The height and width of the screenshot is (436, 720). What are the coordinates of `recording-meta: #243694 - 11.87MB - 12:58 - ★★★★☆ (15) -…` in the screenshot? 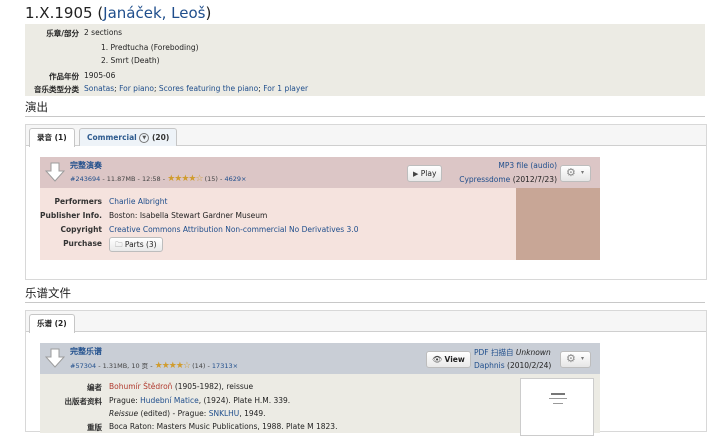 It's located at (158, 179).